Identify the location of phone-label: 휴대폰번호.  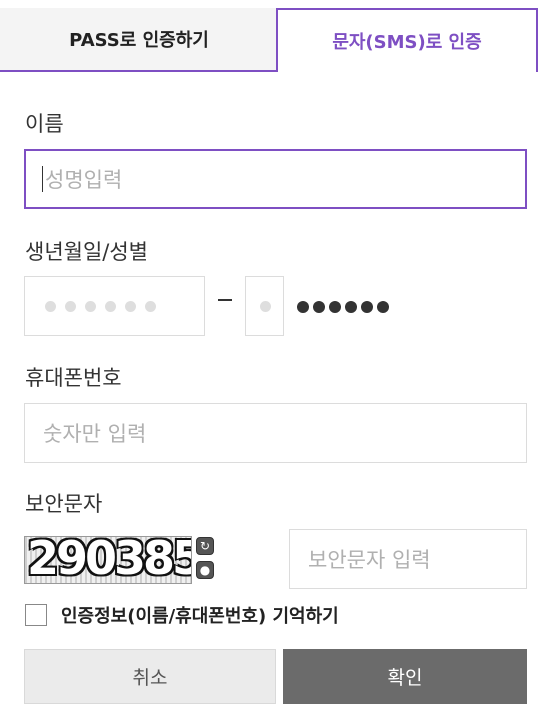
(73, 378).